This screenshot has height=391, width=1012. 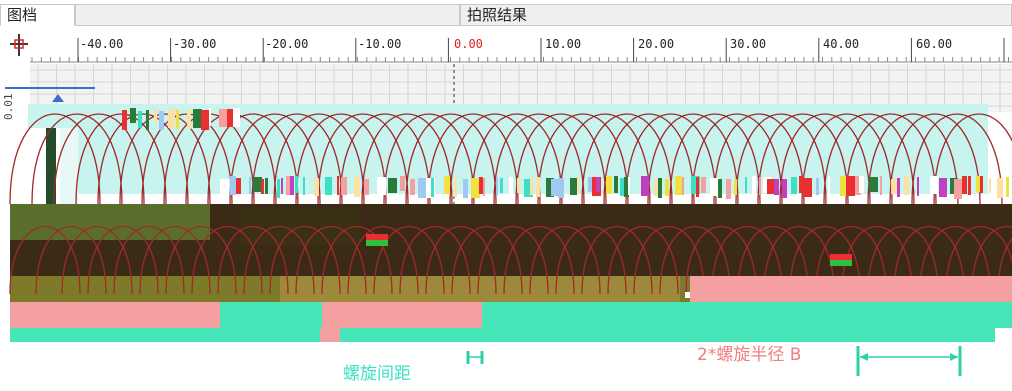 I want to click on ruler-label: -30.00, so click(x=195, y=44).